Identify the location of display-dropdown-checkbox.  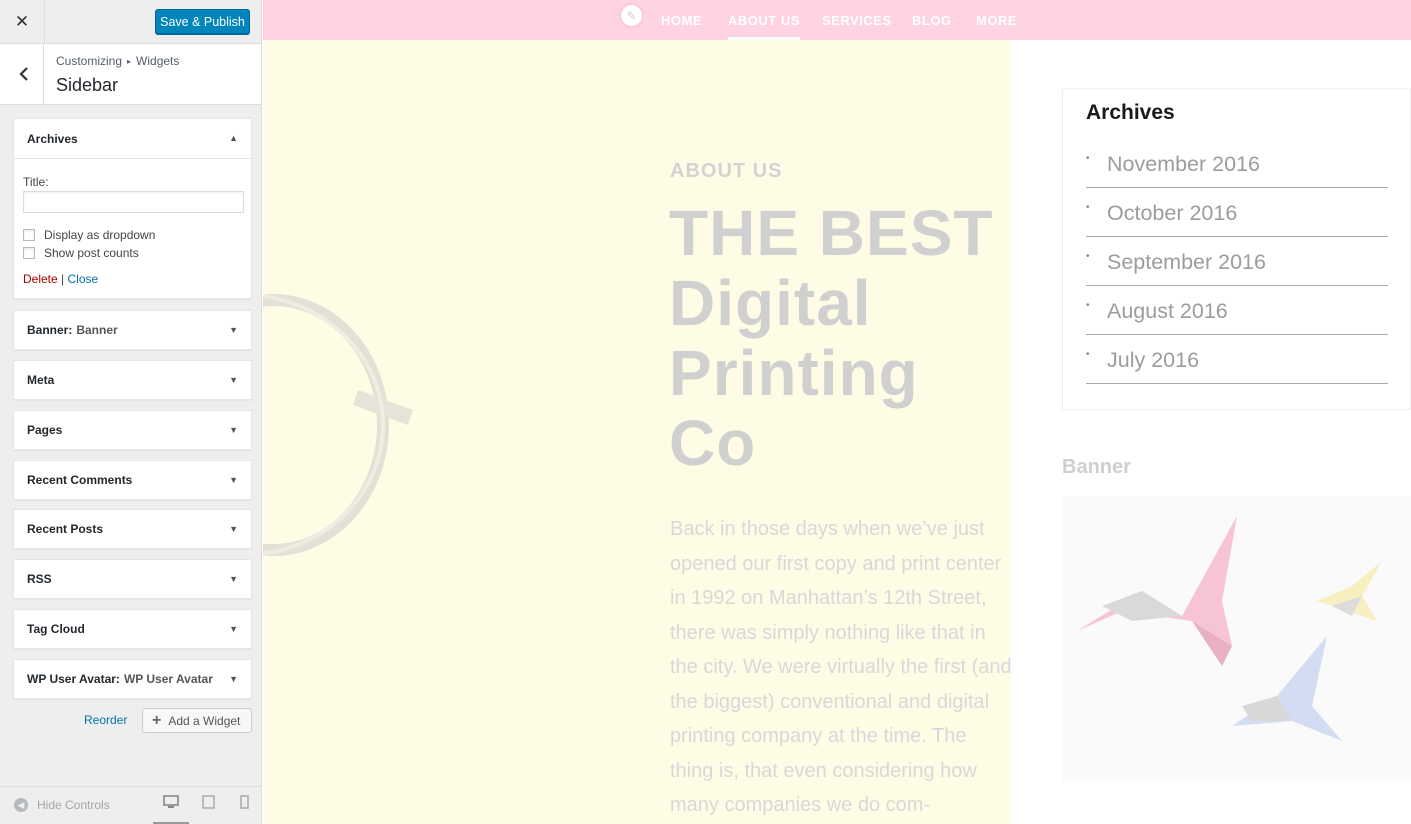
(29, 235).